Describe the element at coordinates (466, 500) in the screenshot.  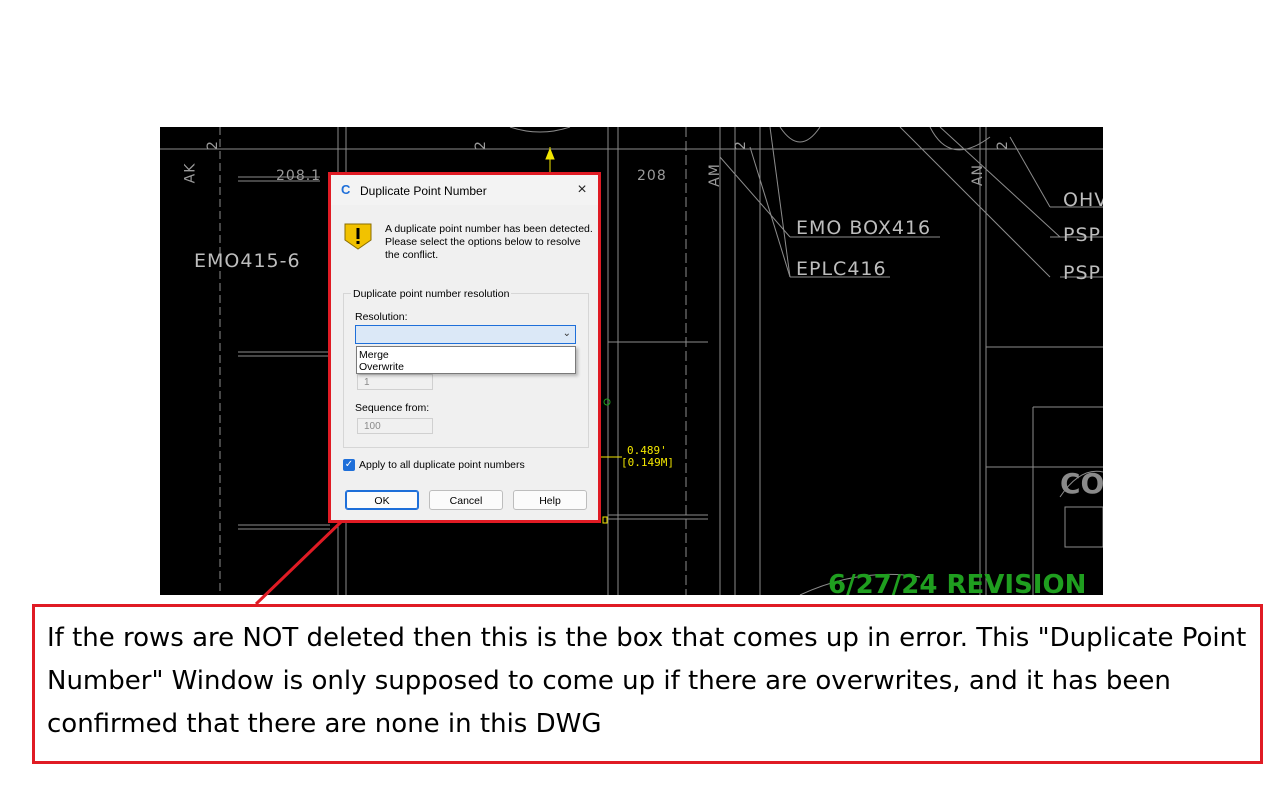
I see `cancel-button: Cancel` at that location.